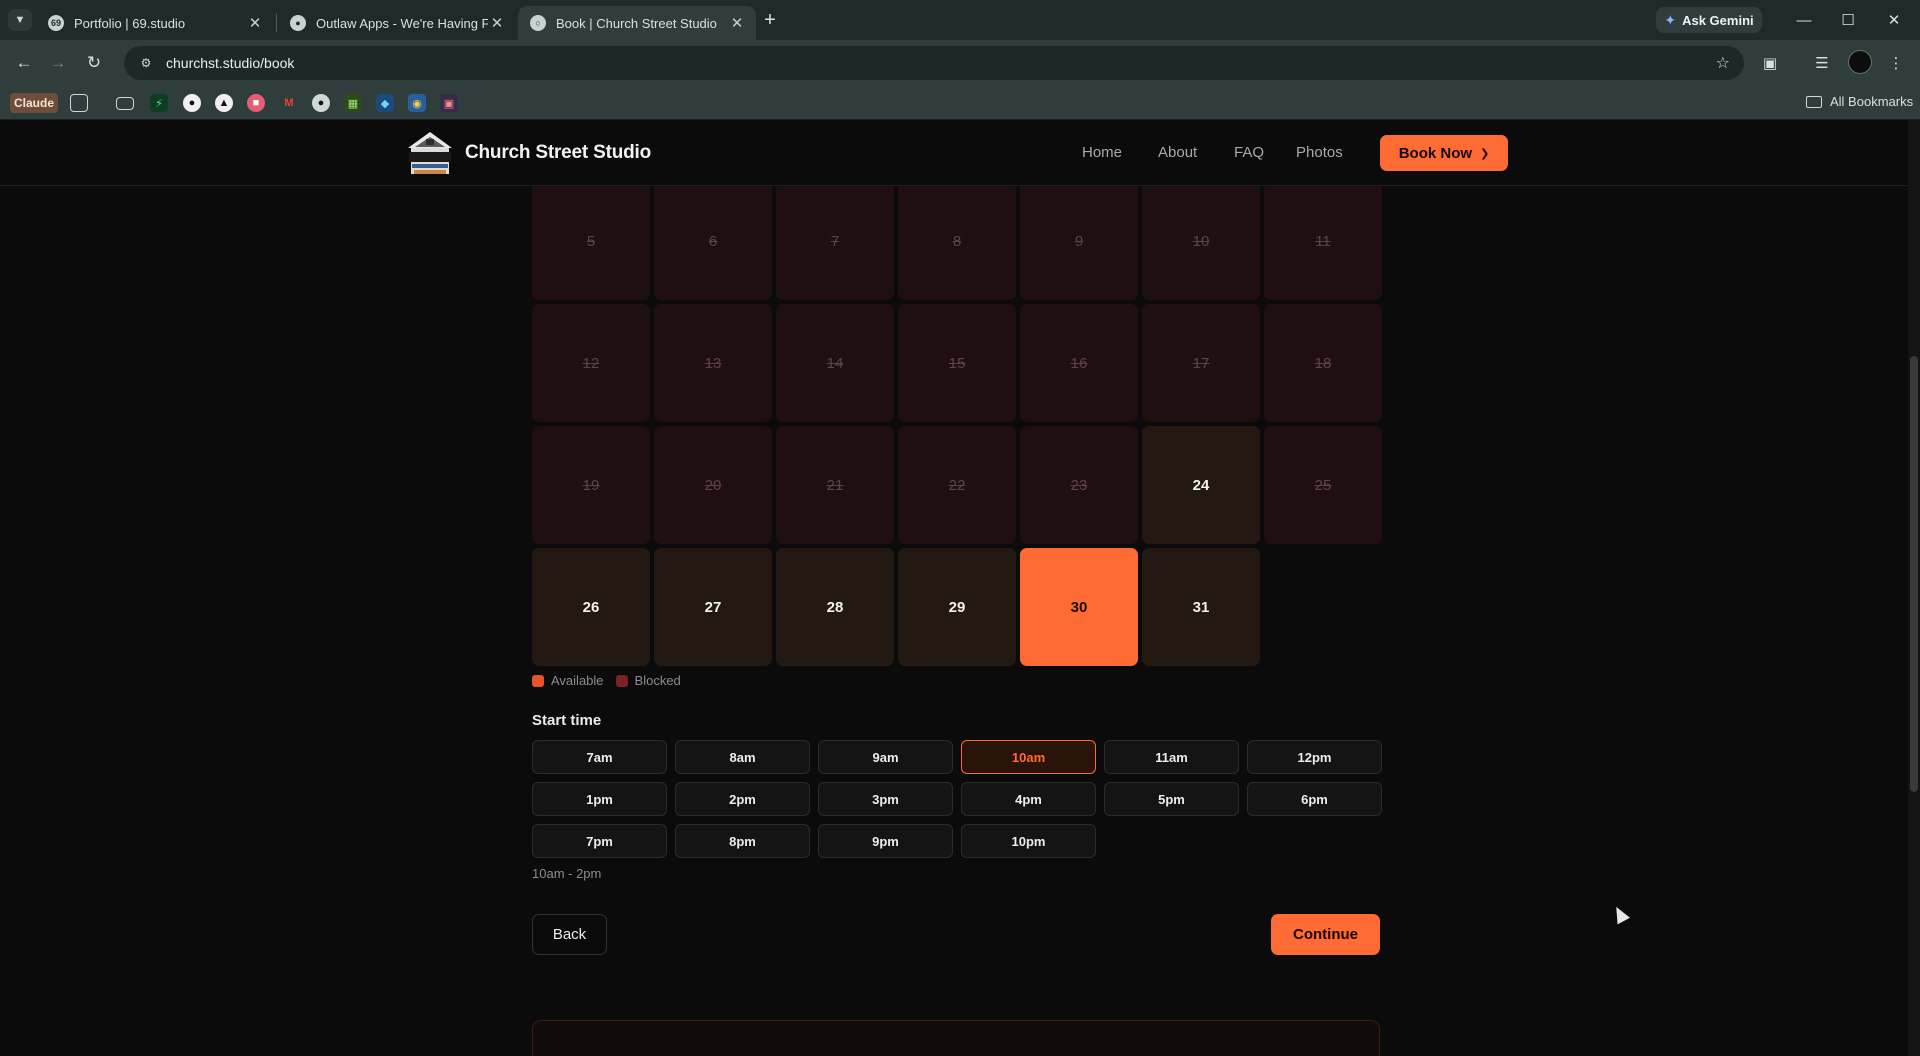 The height and width of the screenshot is (1056, 1920). What do you see at coordinates (657, 680) in the screenshot?
I see `legend-blocked-label: Blocked` at bounding box center [657, 680].